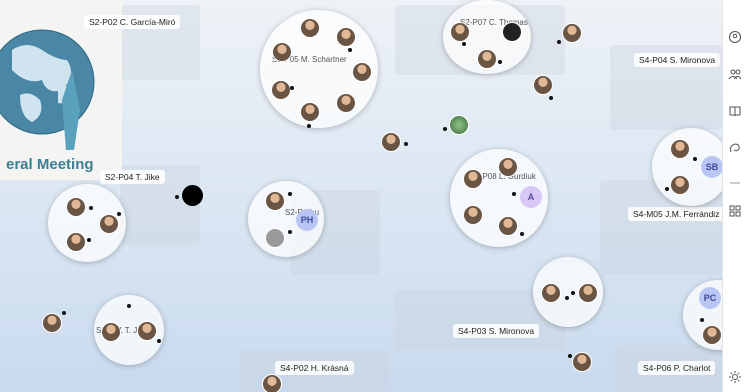  What do you see at coordinates (735, 183) in the screenshot?
I see `minus-icon` at bounding box center [735, 183].